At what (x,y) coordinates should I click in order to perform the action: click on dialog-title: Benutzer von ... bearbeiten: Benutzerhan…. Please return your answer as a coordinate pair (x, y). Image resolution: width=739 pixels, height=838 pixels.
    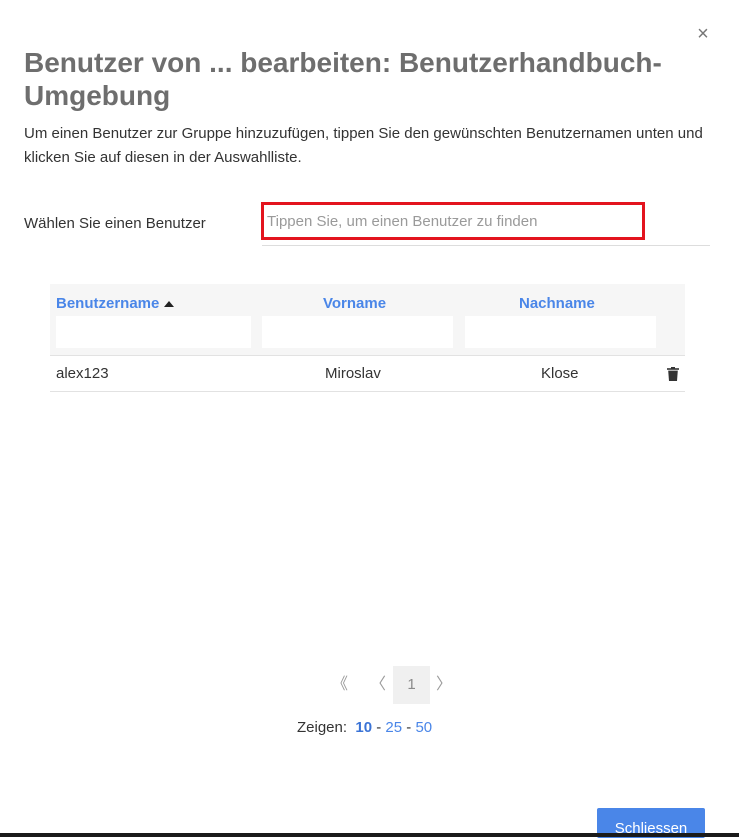
    Looking at the image, I should click on (343, 79).